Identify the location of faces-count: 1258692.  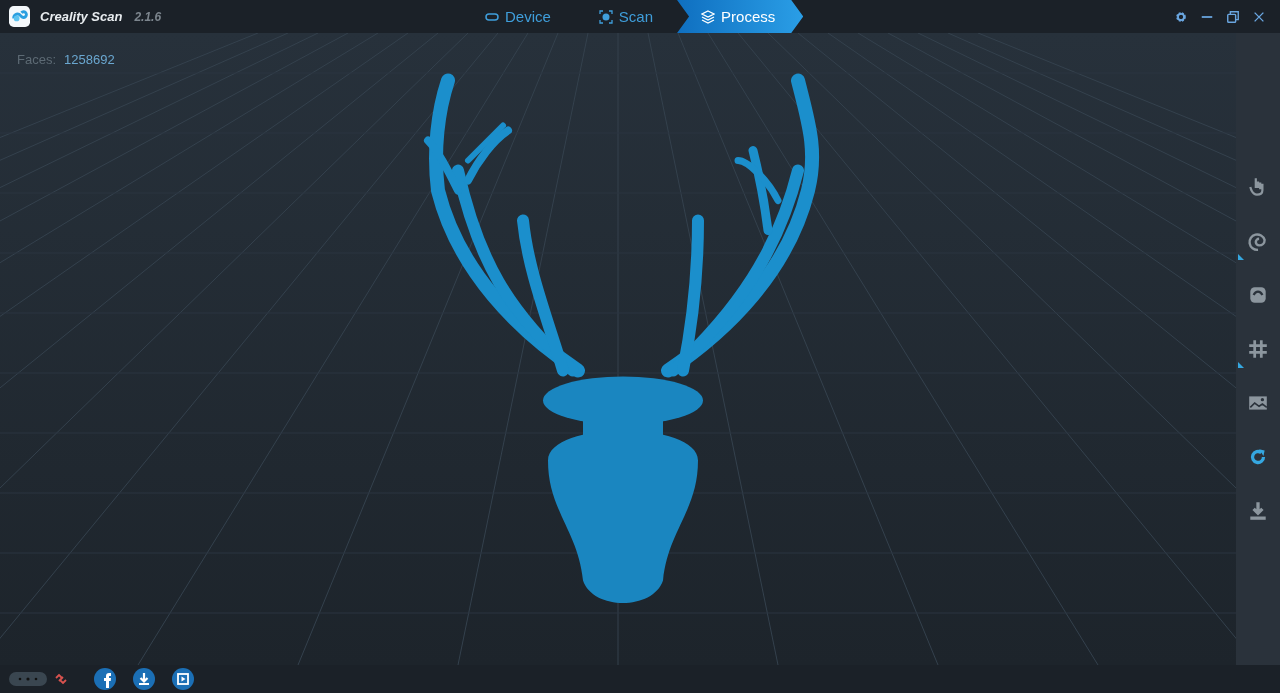
(89, 59).